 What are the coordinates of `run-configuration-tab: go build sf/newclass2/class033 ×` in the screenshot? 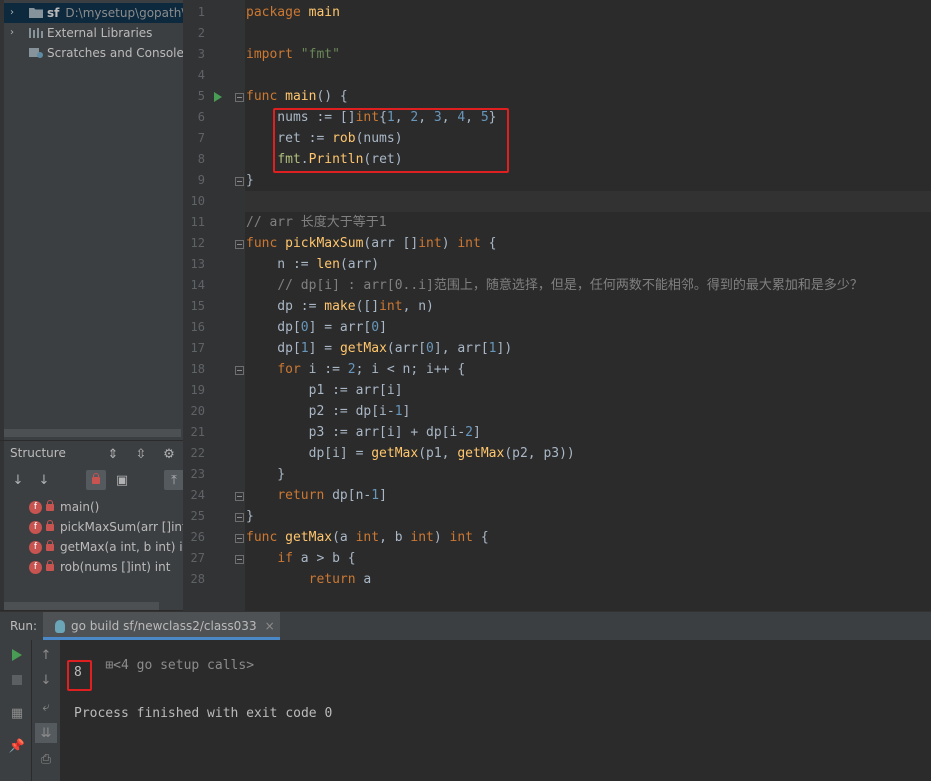 It's located at (161, 626).